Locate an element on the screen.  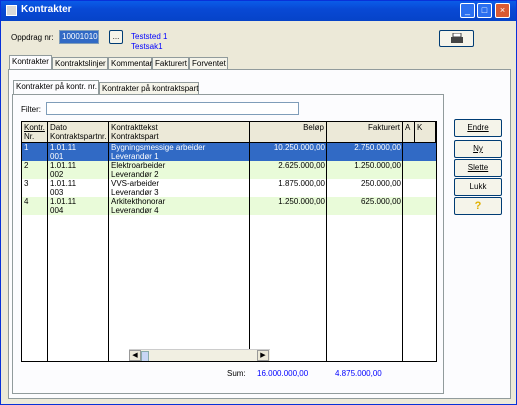
sum-belop: 16.000.000,00 is located at coordinates (283, 373).